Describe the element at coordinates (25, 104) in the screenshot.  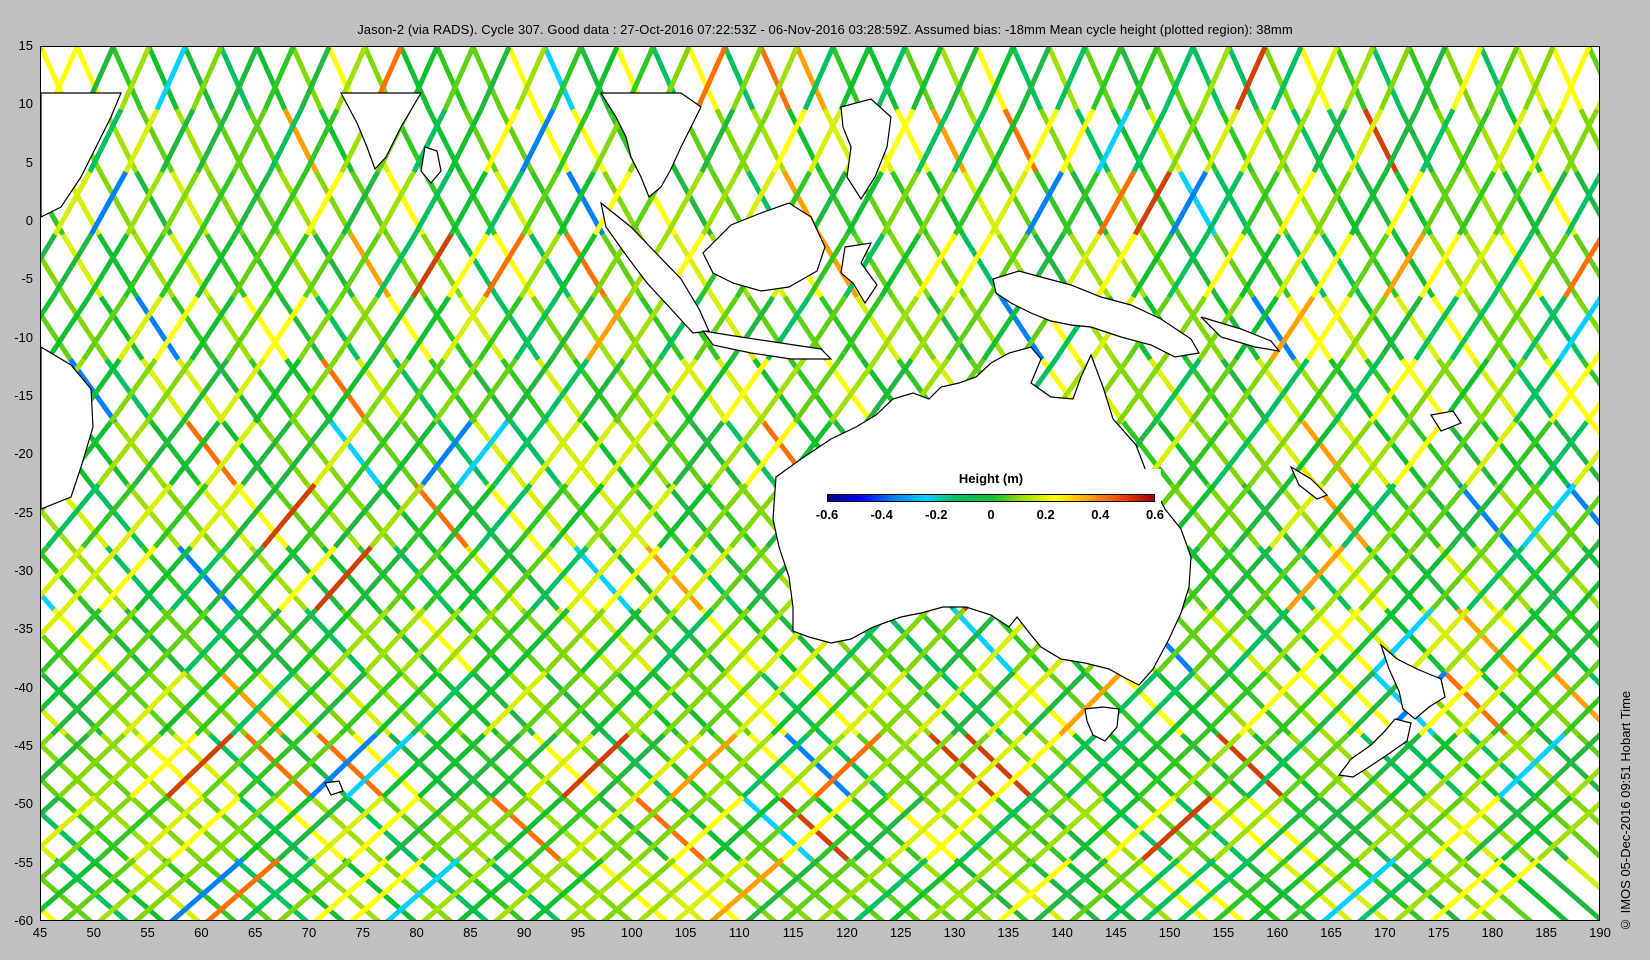
I see `y-tick-label: 10` at that location.